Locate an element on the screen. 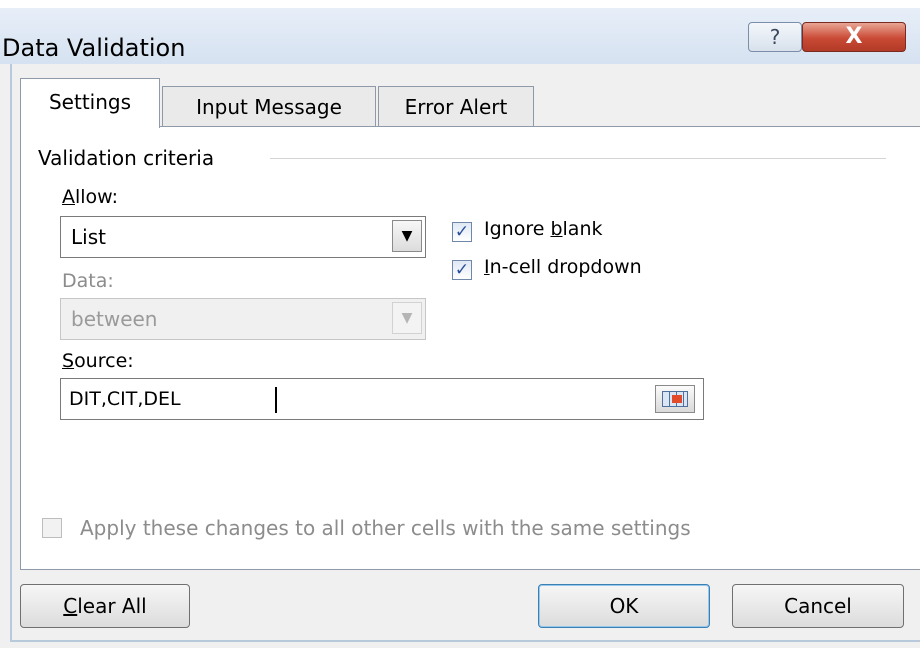 The width and height of the screenshot is (920, 648). ignore-blank-label: Ignore blank is located at coordinates (543, 229).